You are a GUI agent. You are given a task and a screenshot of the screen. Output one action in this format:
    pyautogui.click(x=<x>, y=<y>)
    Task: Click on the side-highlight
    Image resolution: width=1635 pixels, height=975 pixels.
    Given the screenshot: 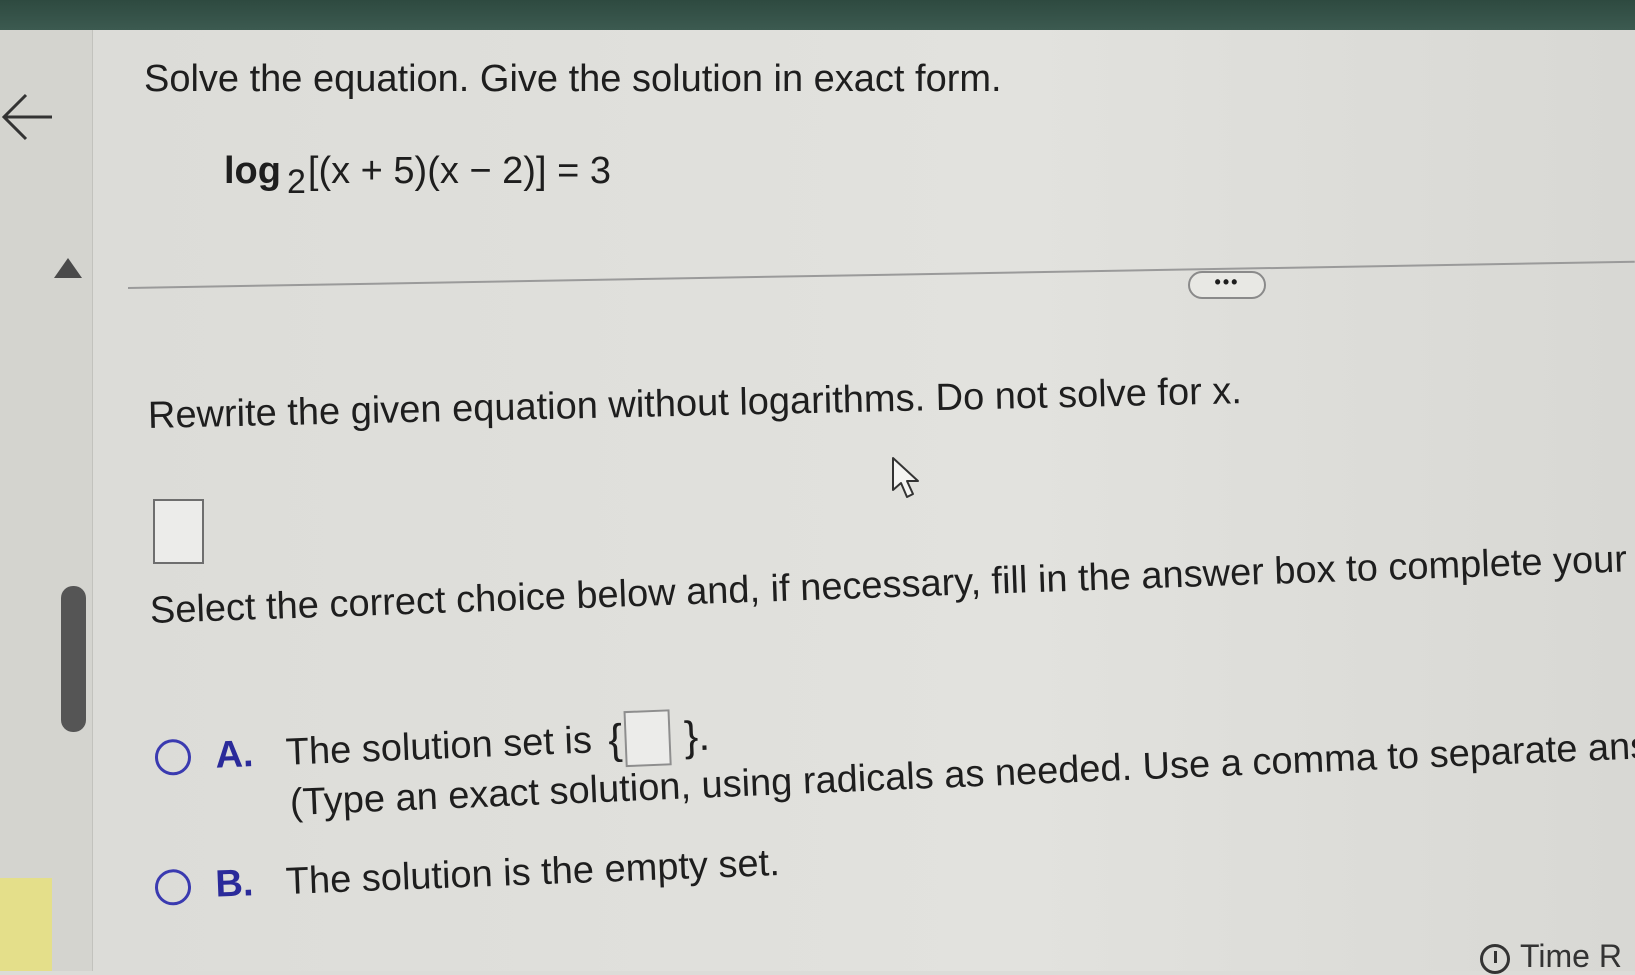 What is the action you would take?
    pyautogui.click(x=26, y=924)
    